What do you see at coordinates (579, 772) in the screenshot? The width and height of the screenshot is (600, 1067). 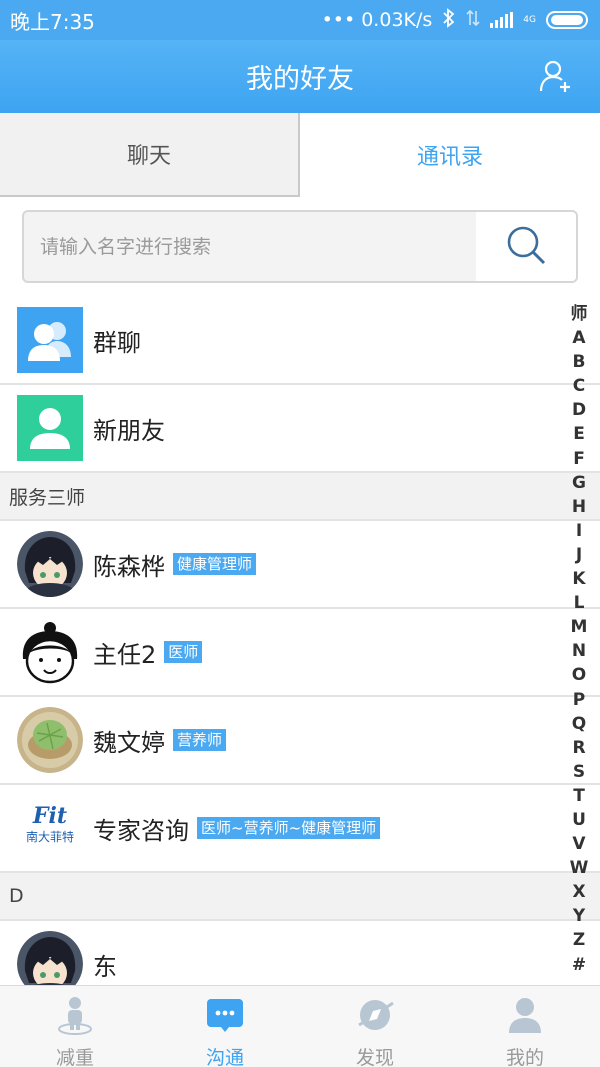 I see `index-letter: S` at bounding box center [579, 772].